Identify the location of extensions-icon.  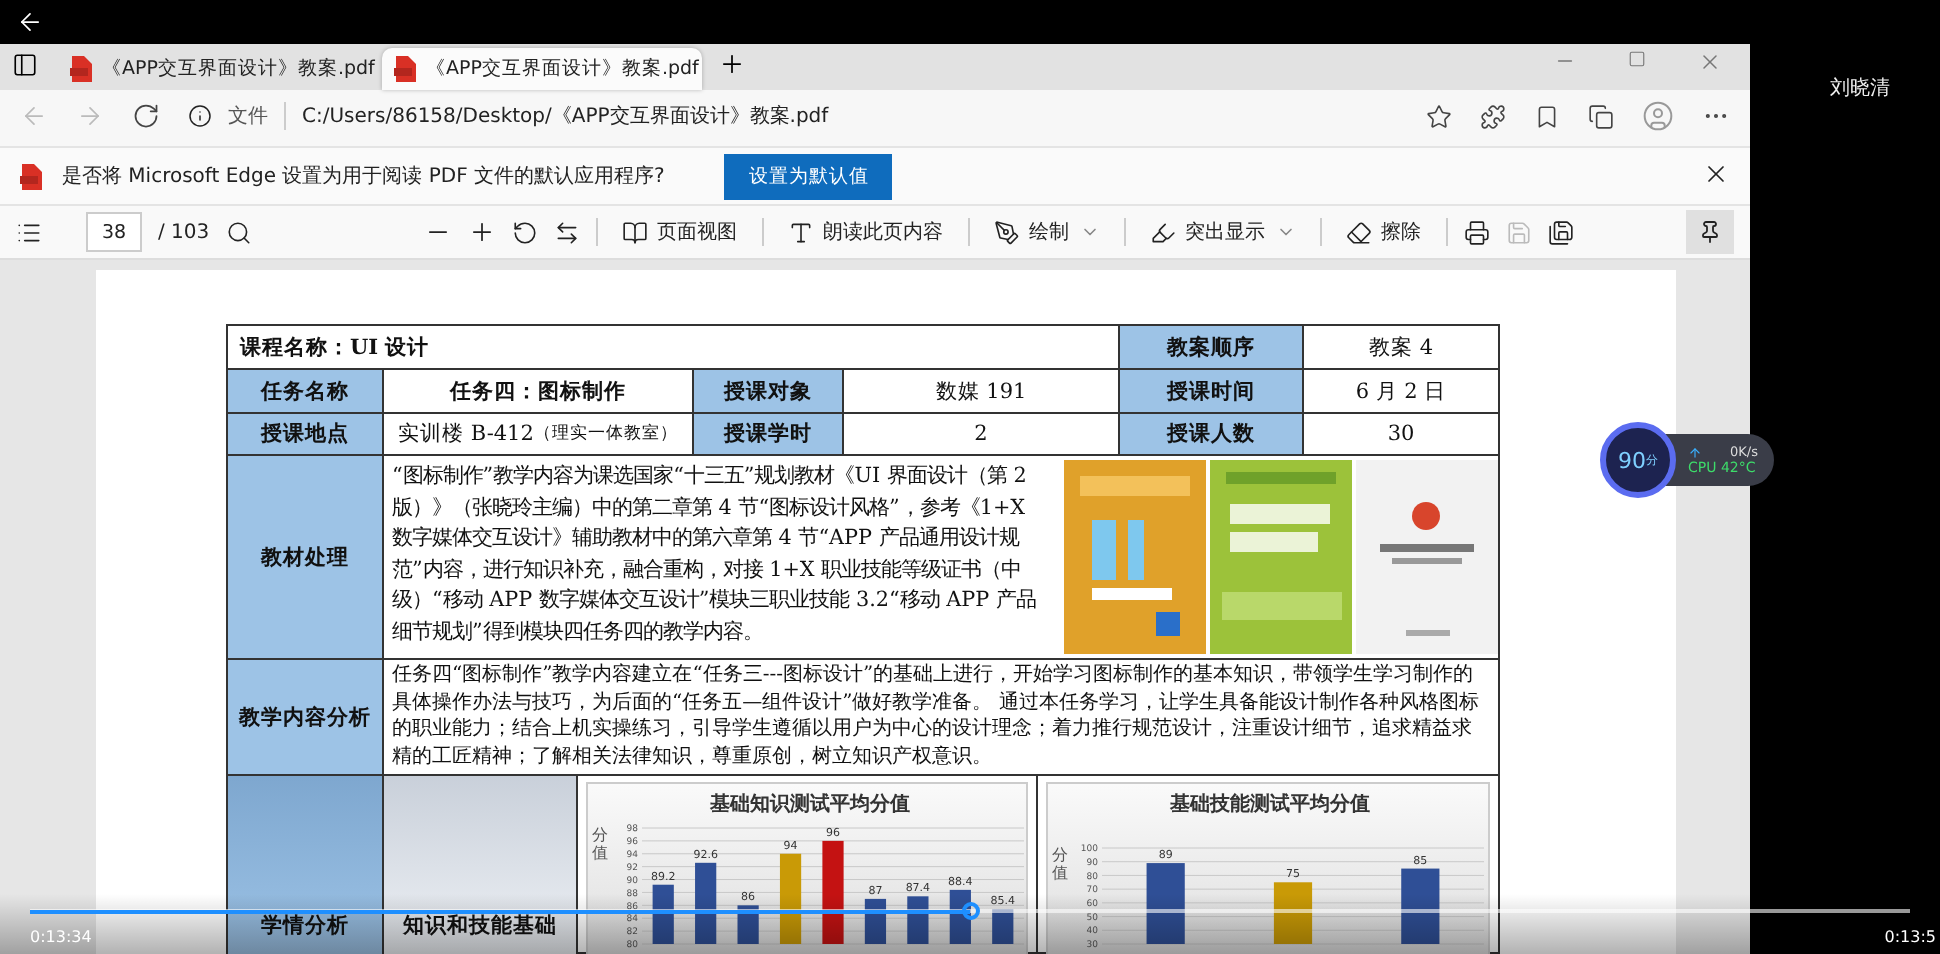
(1493, 116).